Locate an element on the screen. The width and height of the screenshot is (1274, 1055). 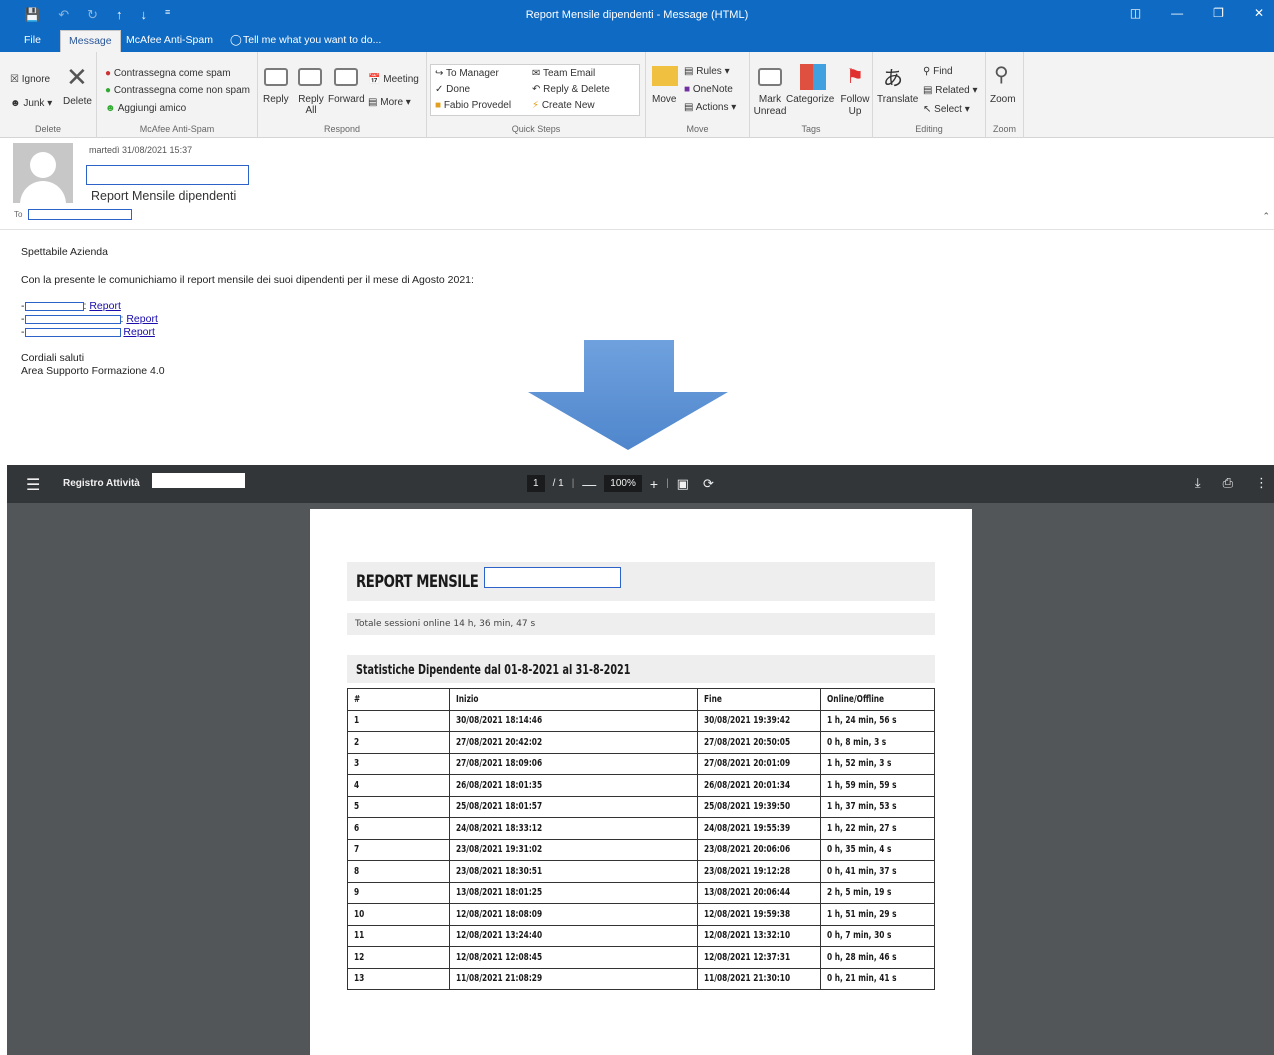
done-button: ✓ Done is located at coordinates (452, 89).